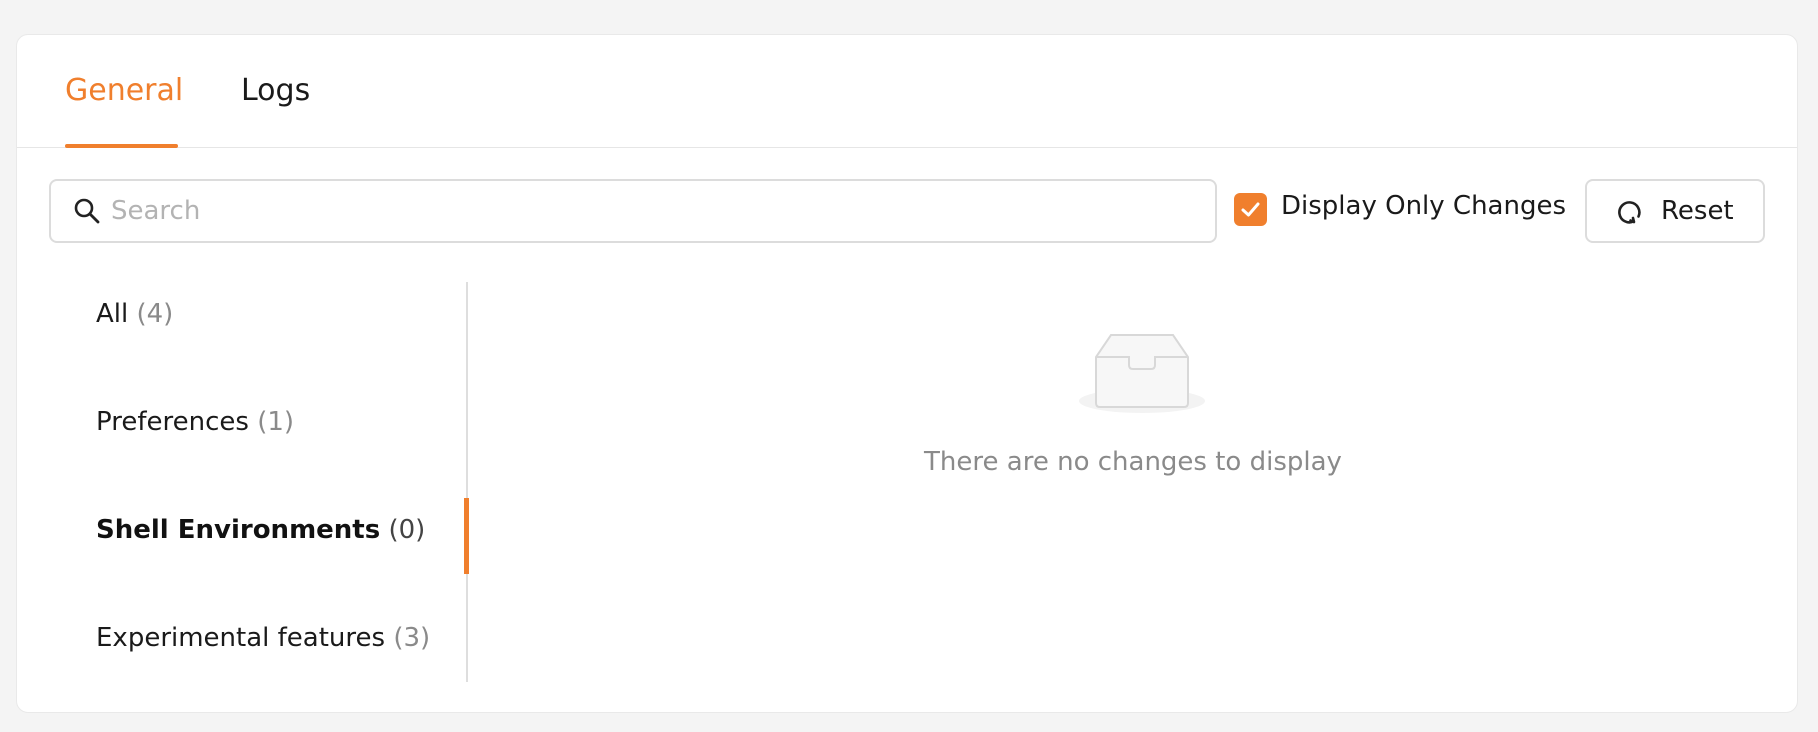 The image size is (1818, 732). I want to click on category-all: All (4), so click(134, 314).